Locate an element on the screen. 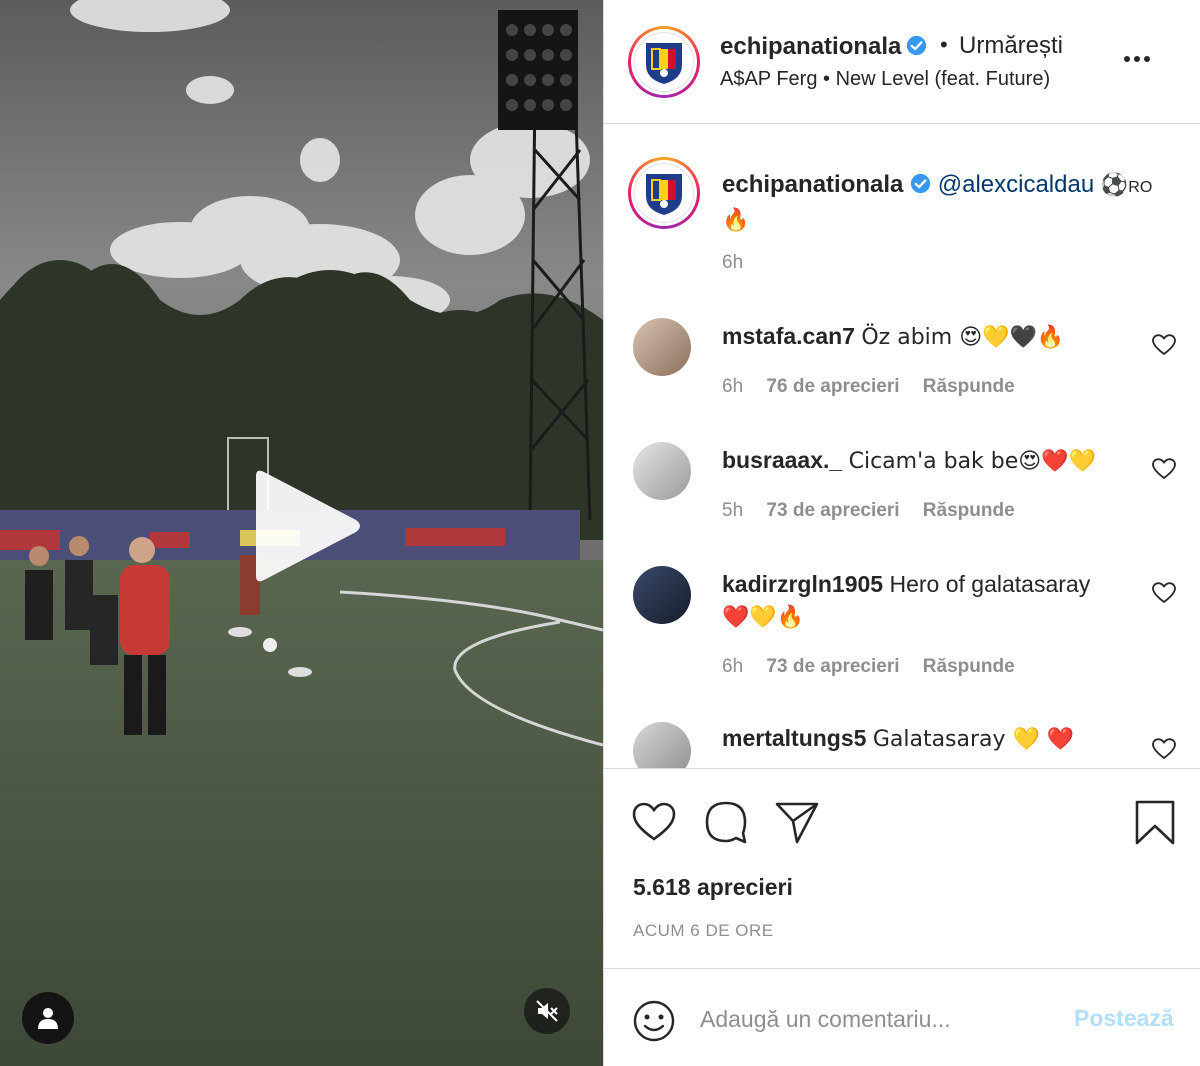  author-avatar is located at coordinates (664, 62).